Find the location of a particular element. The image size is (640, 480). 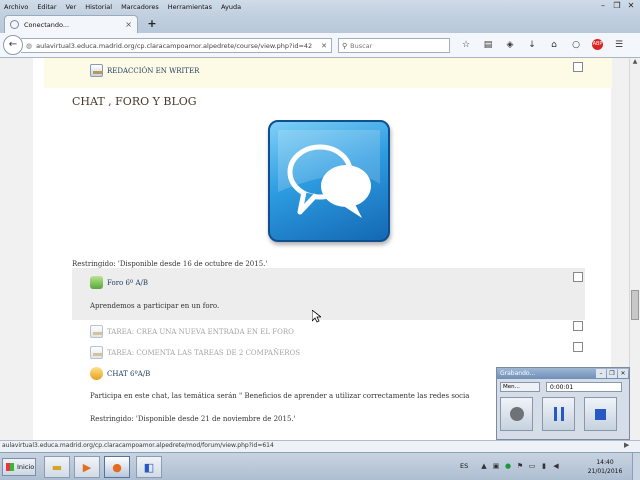

forum-link: Foro 6º A/B is located at coordinates (127, 283).